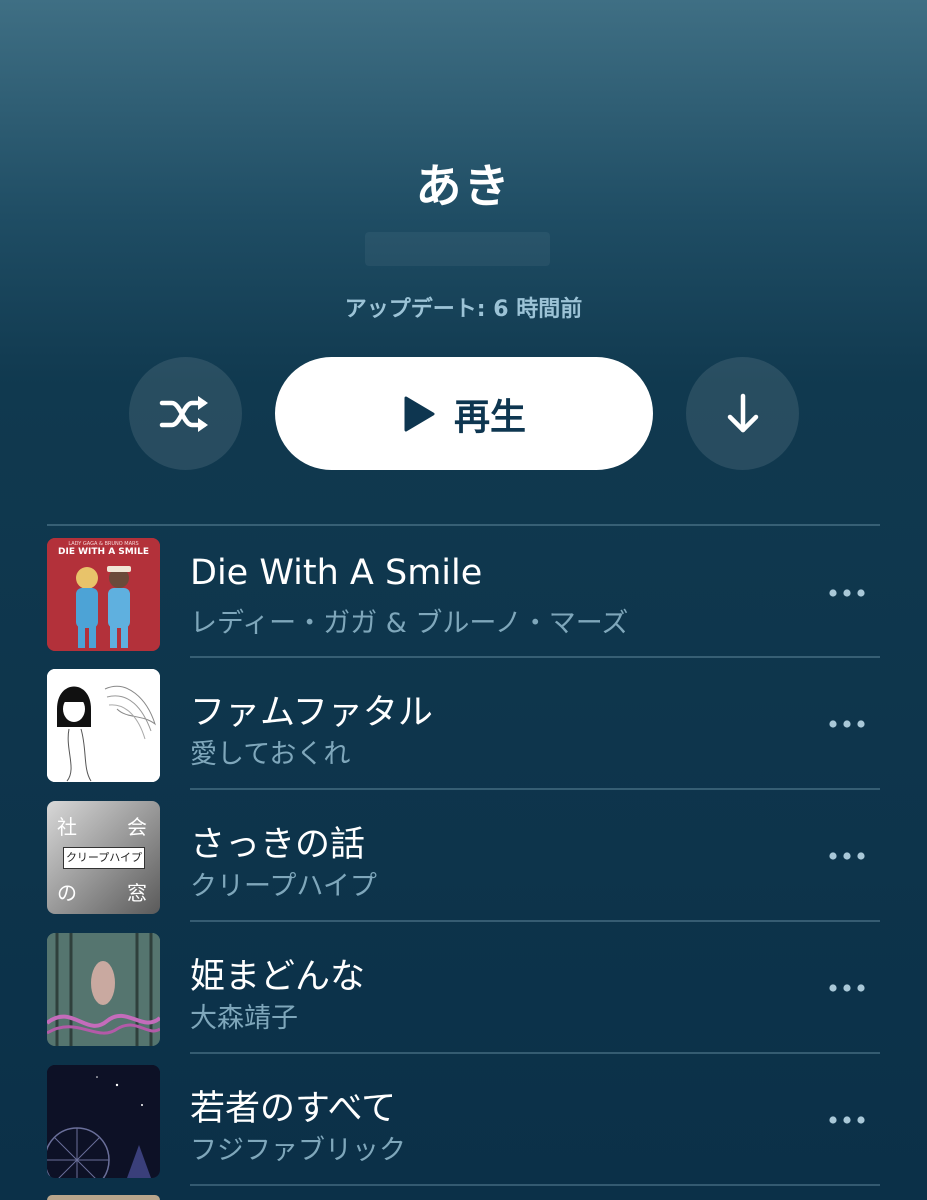  I want to click on track-title: ファムファタル, so click(311, 713).